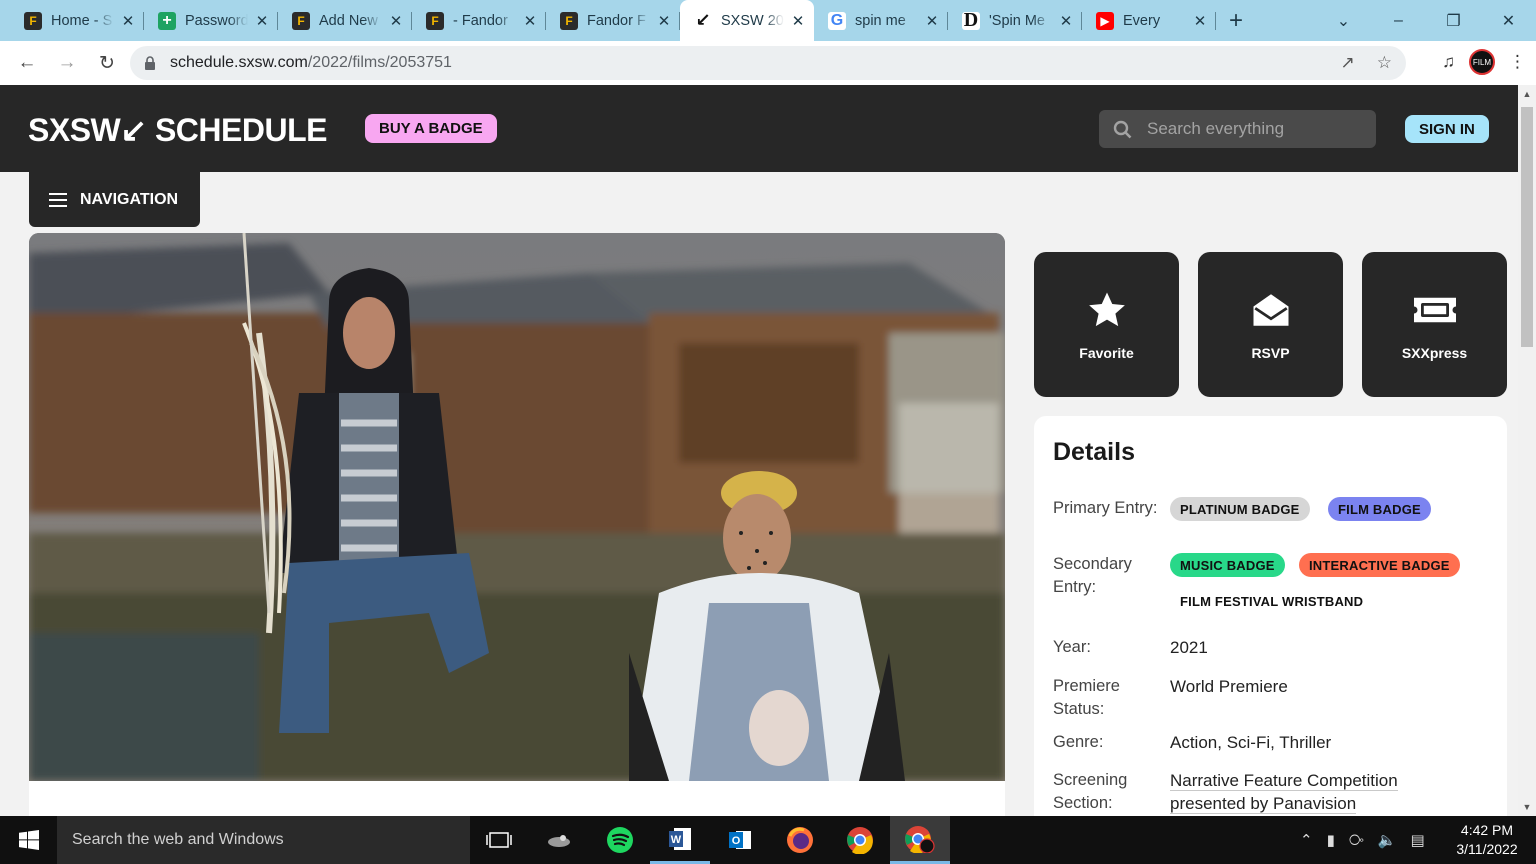  Describe the element at coordinates (431, 128) in the screenshot. I see `buy-a-badge-button: BUY A BADGE` at that location.